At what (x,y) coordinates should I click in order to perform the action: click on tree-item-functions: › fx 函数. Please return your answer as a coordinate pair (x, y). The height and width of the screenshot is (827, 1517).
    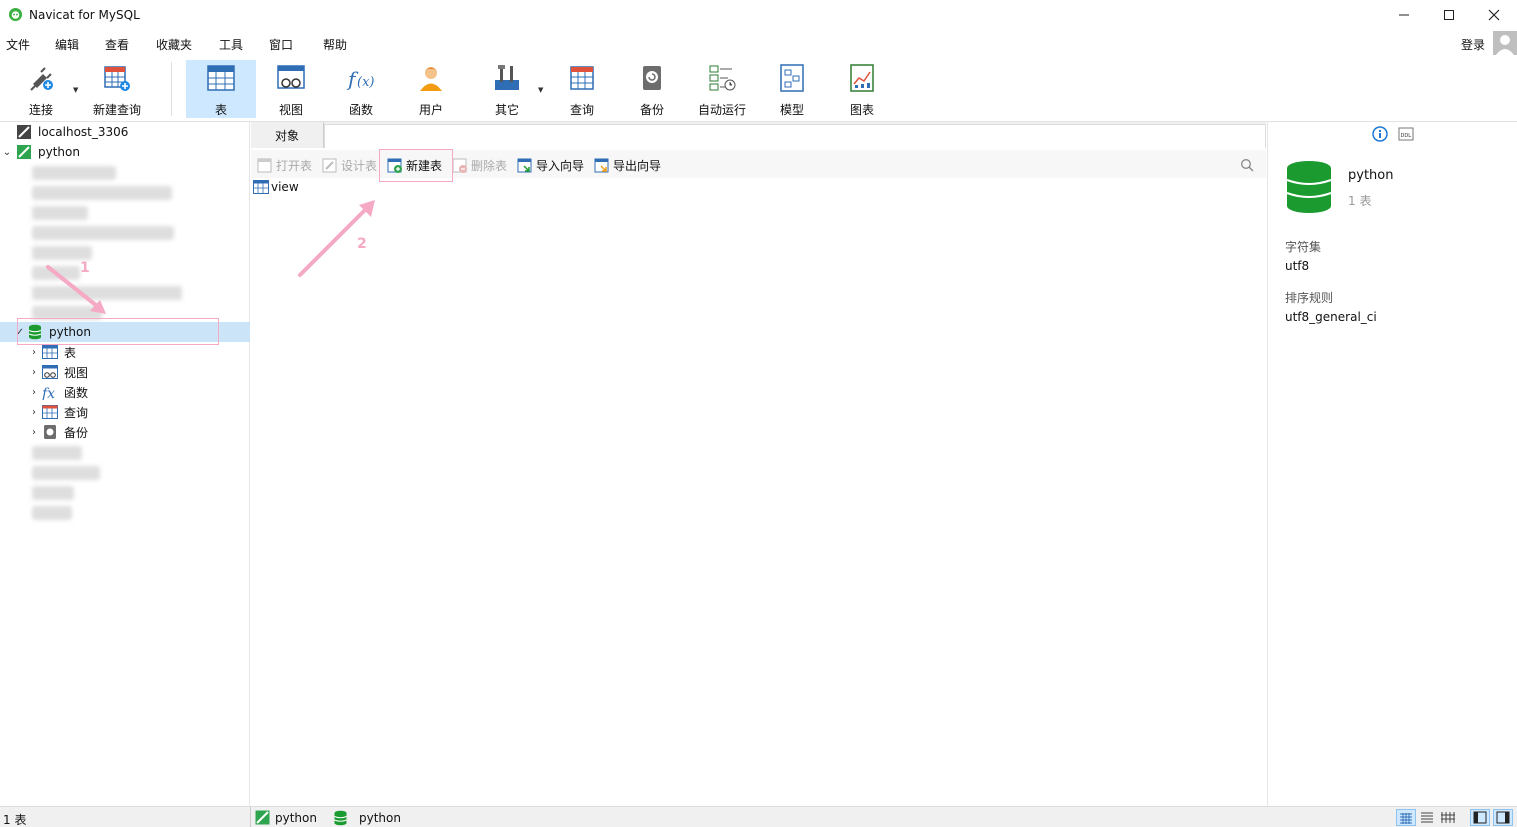
    Looking at the image, I should click on (125, 392).